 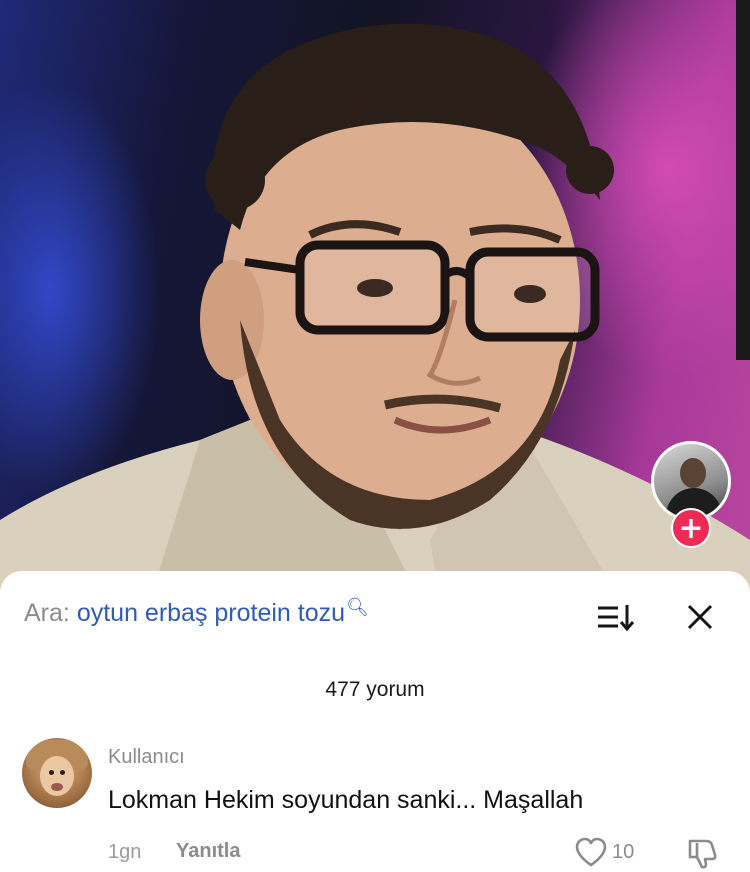 What do you see at coordinates (146, 757) in the screenshot?
I see `comment-username: Kullanıcı` at bounding box center [146, 757].